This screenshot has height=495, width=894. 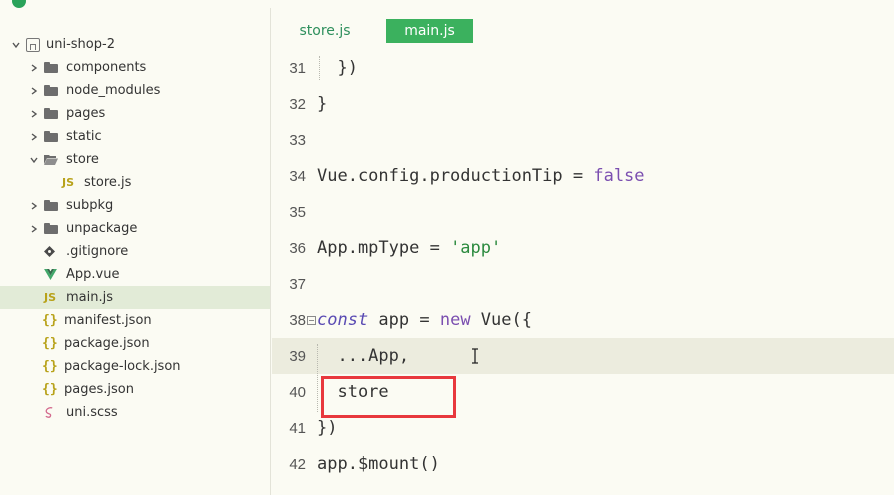 I want to click on code-token: App.mpType =, so click(x=384, y=248).